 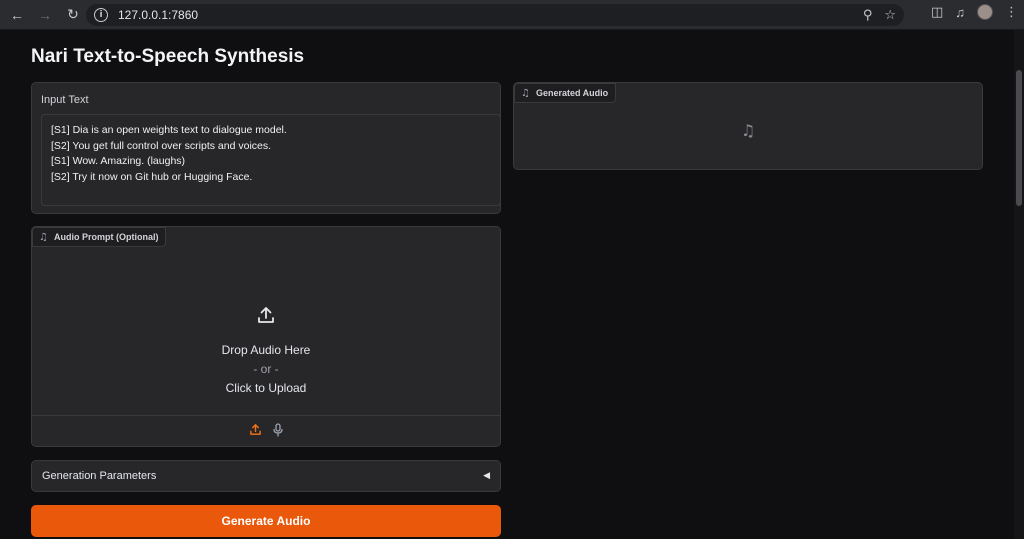 I want to click on microphone-icon, so click(x=278, y=431).